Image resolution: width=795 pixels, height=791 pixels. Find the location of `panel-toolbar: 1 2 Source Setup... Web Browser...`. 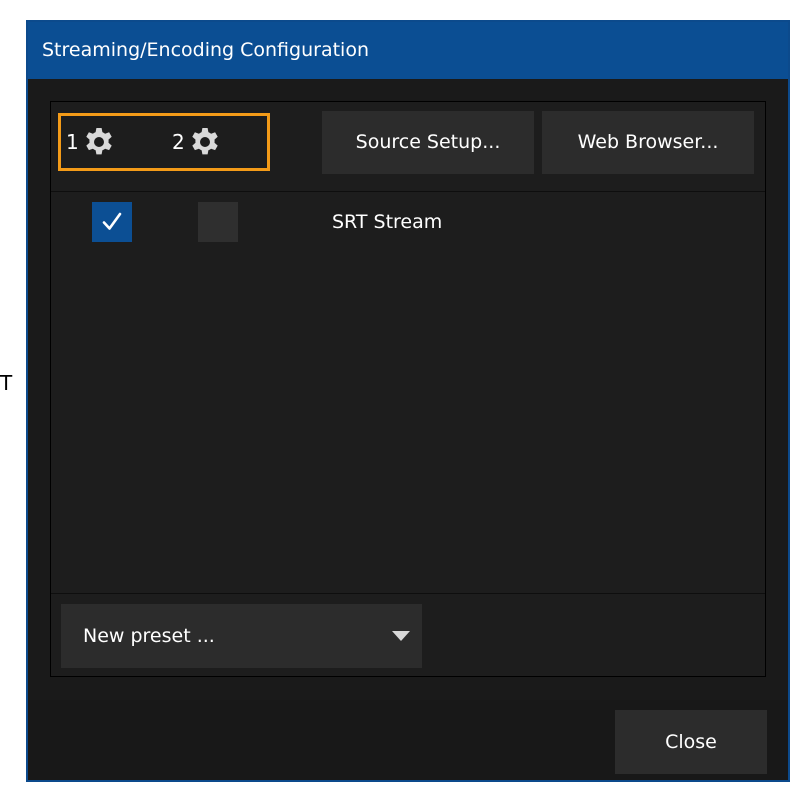

panel-toolbar: 1 2 Source Setup... Web Browser... is located at coordinates (408, 147).